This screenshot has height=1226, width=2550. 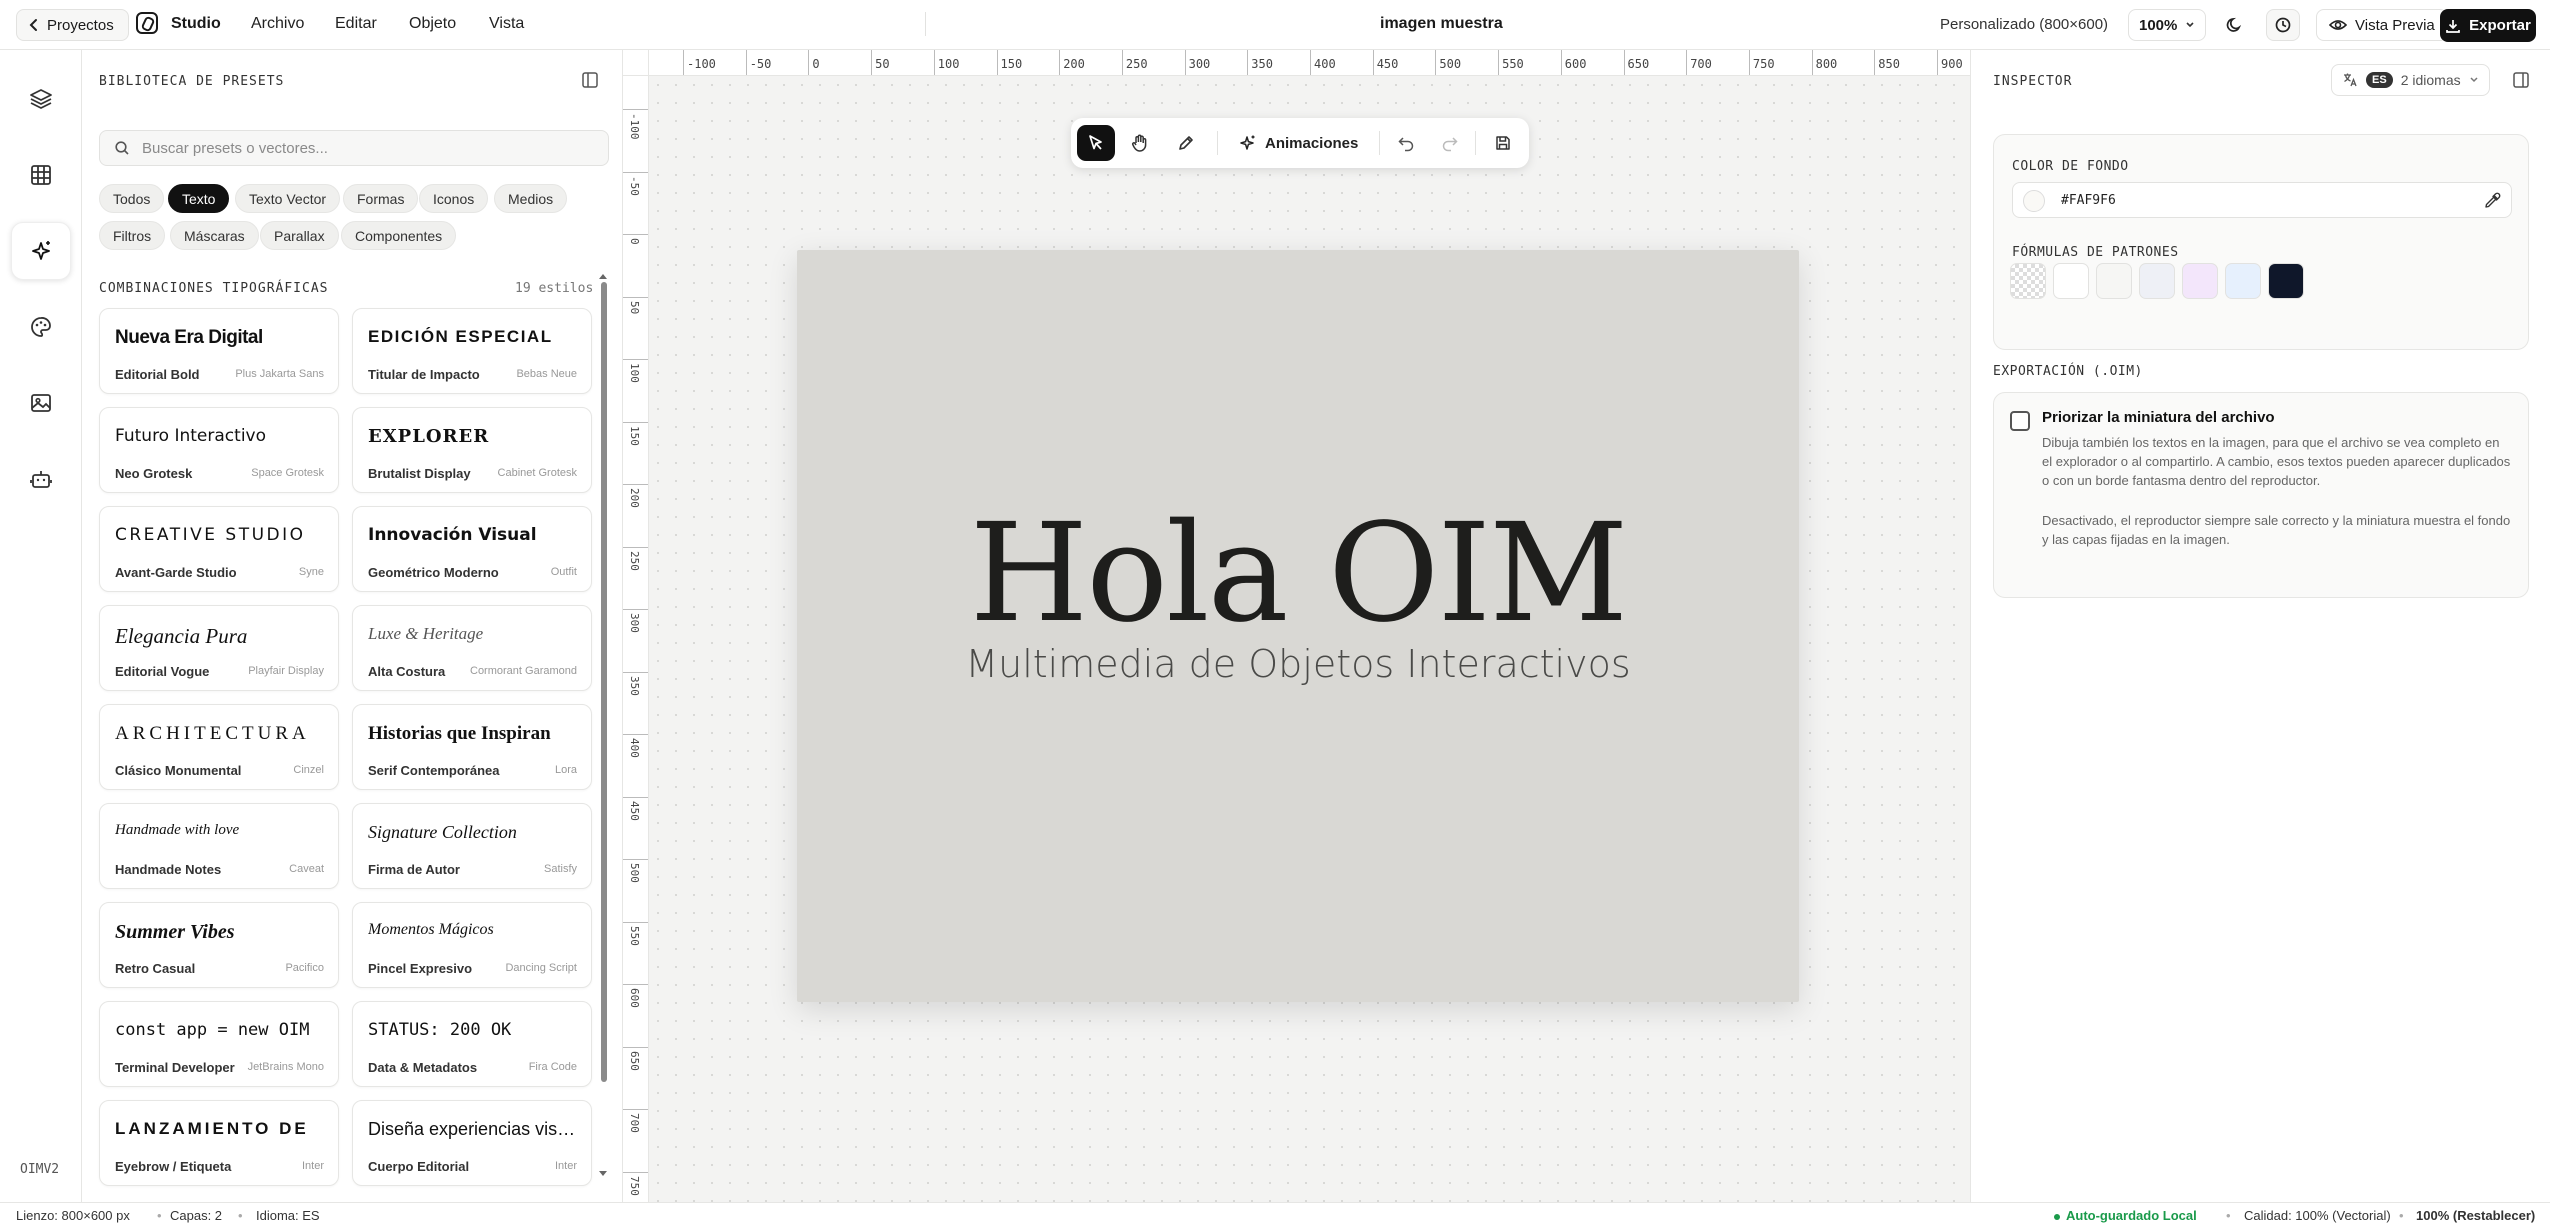 I want to click on select-icon, so click(x=1096, y=143).